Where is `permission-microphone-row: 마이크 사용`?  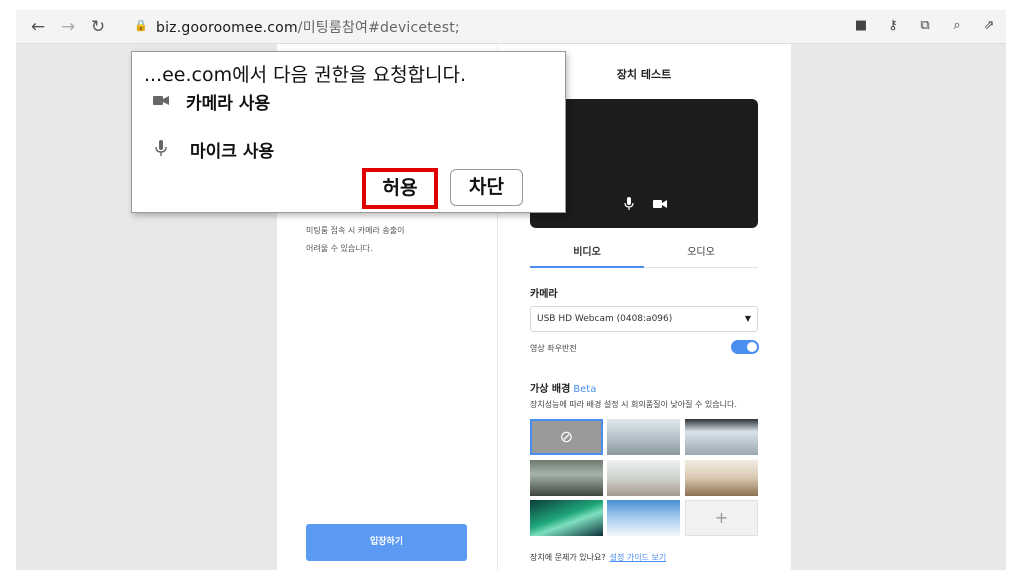 permission-microphone-row: 마이크 사용 is located at coordinates (212, 149).